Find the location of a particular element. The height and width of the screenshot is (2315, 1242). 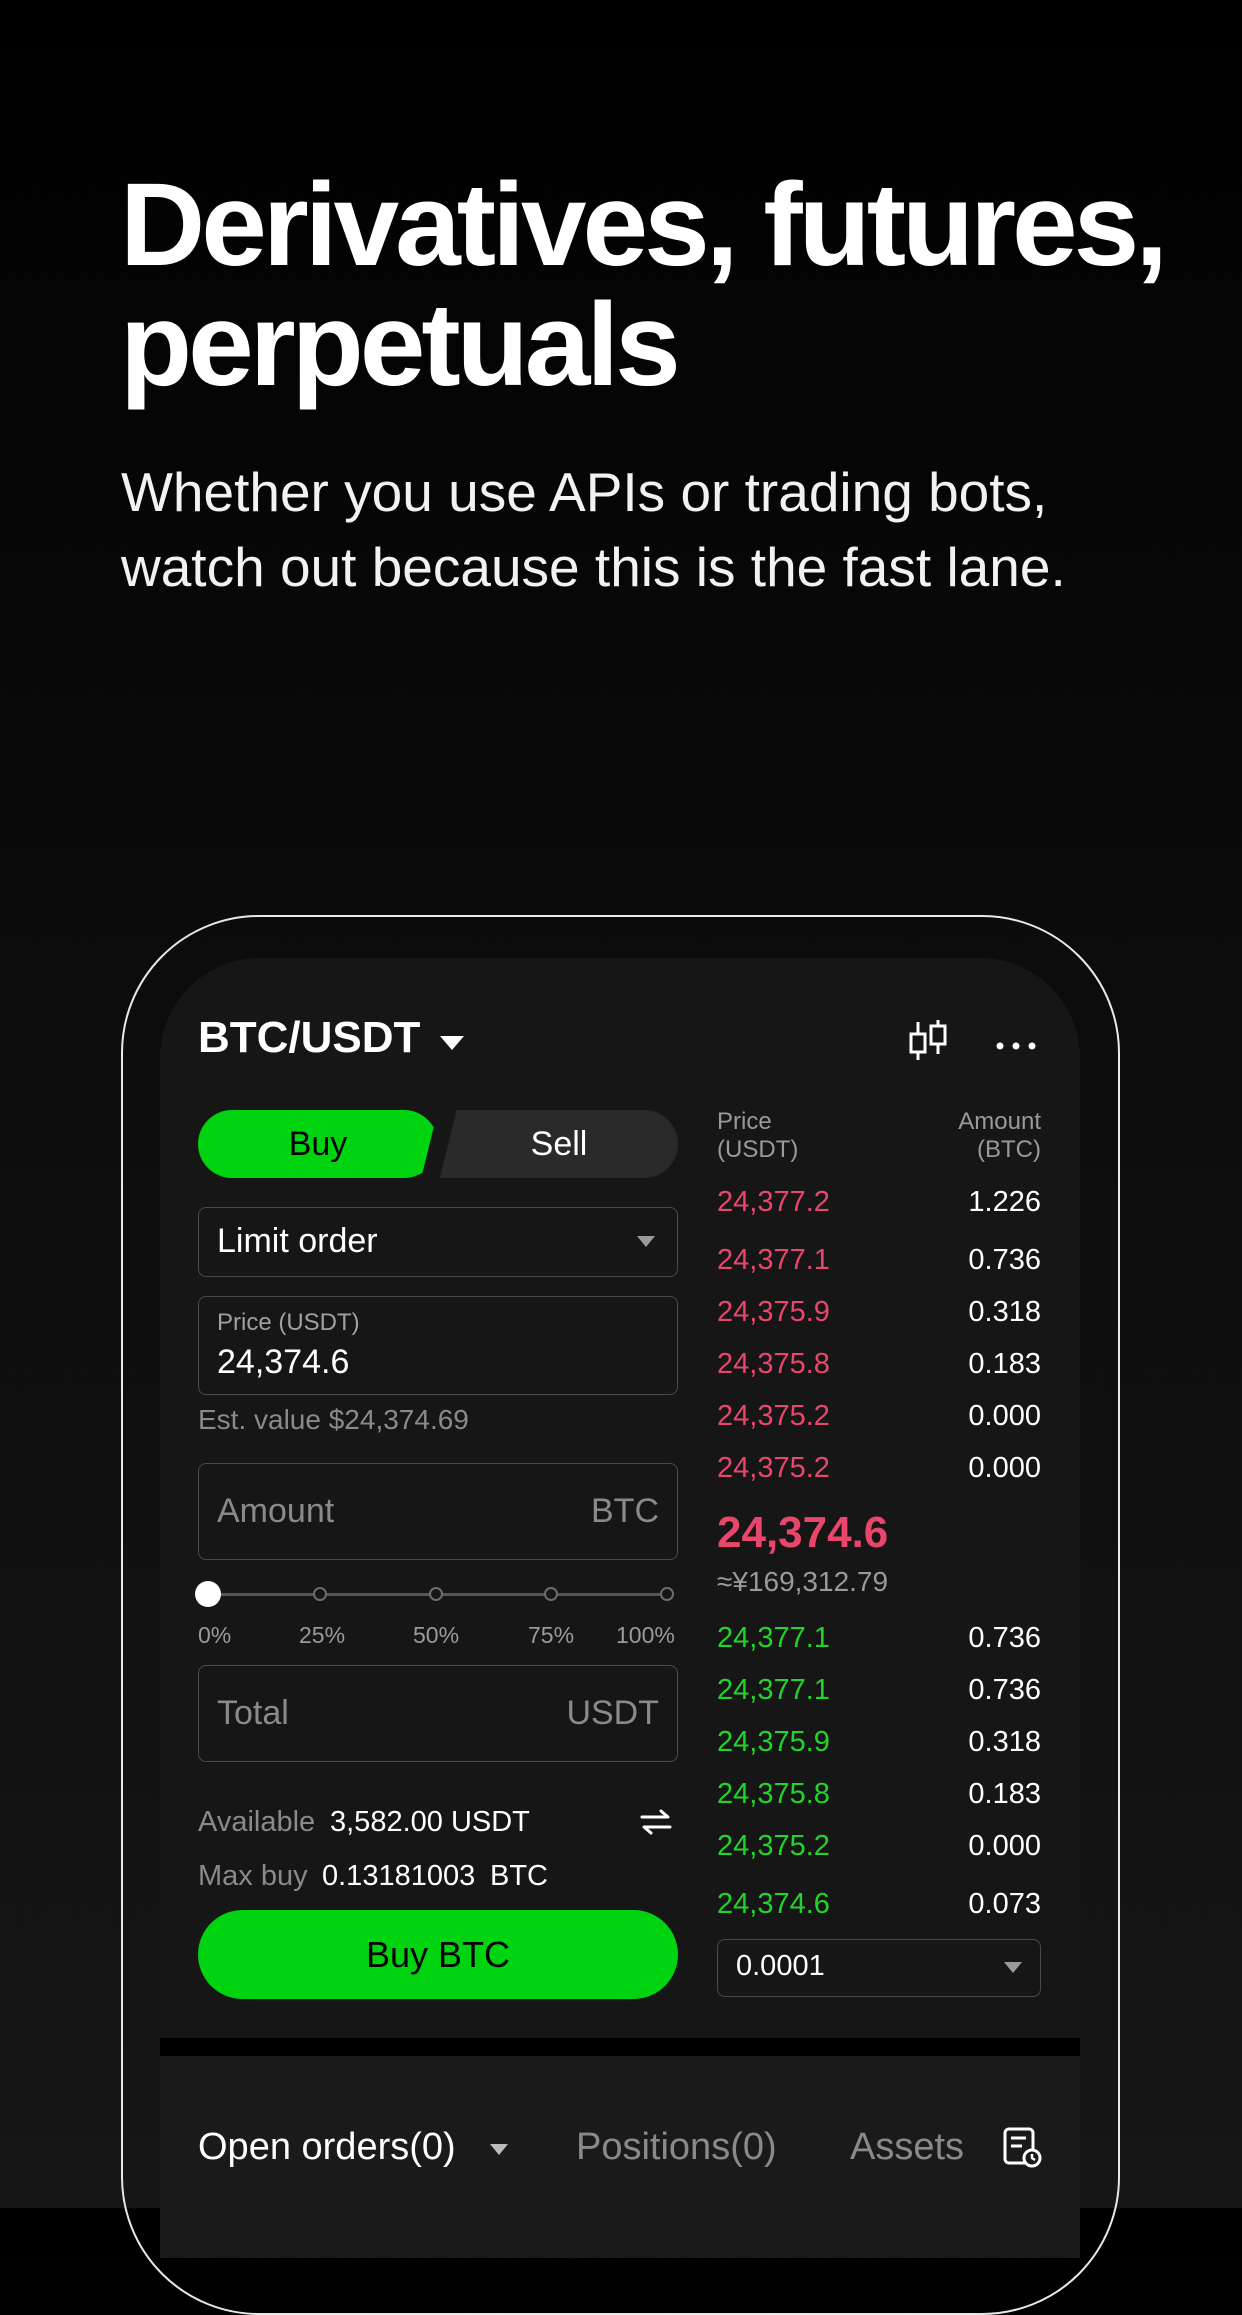

slider-label-25: 25% is located at coordinates (322, 1635).